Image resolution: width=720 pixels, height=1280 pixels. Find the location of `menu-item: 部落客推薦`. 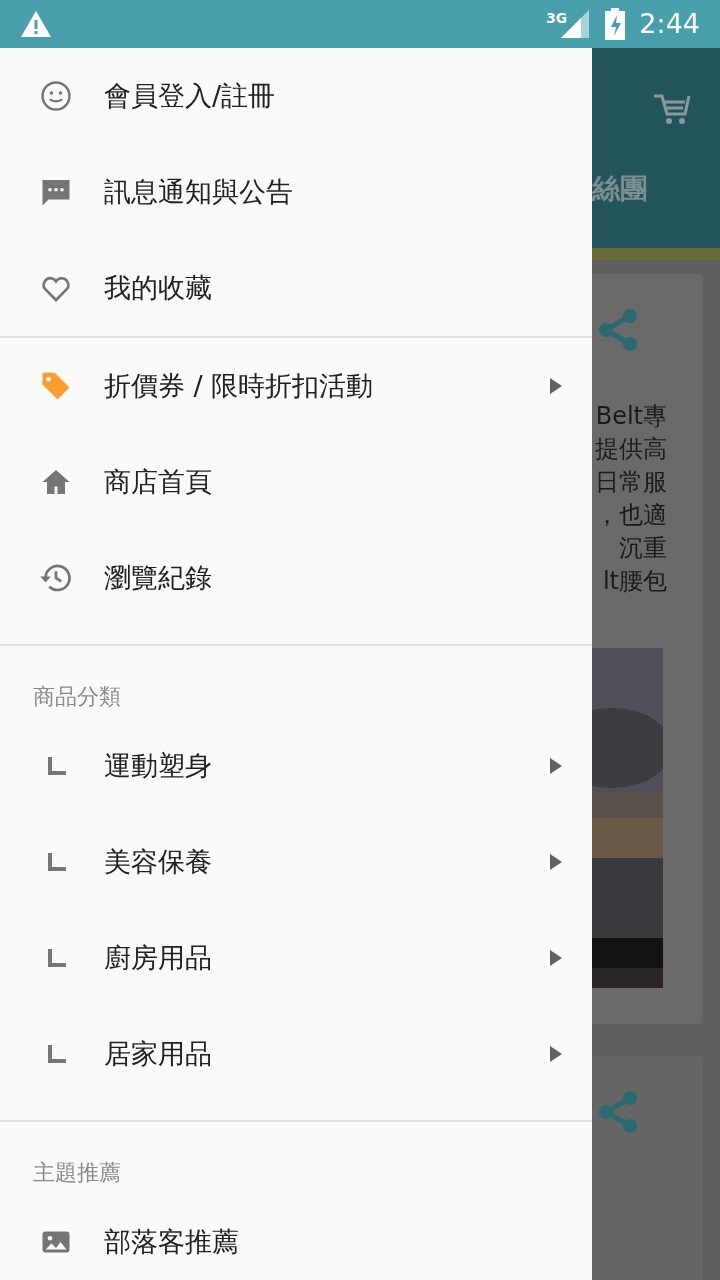

menu-item: 部落客推薦 is located at coordinates (296, 1237).